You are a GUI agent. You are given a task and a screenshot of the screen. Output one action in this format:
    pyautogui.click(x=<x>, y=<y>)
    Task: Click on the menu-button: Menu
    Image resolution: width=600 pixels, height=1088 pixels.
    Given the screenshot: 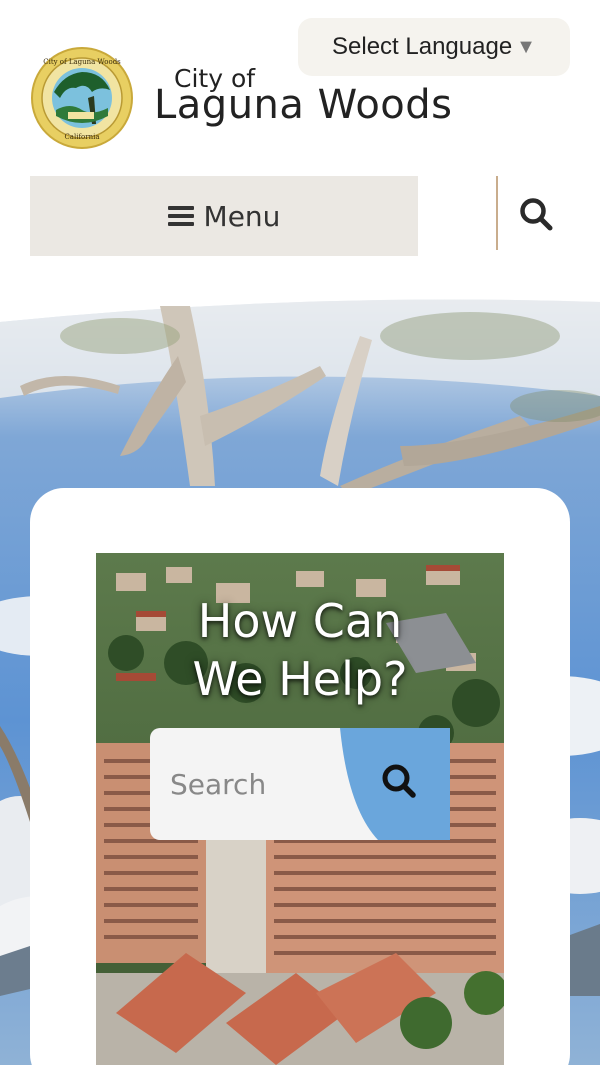 What is the action you would take?
    pyautogui.click(x=224, y=216)
    